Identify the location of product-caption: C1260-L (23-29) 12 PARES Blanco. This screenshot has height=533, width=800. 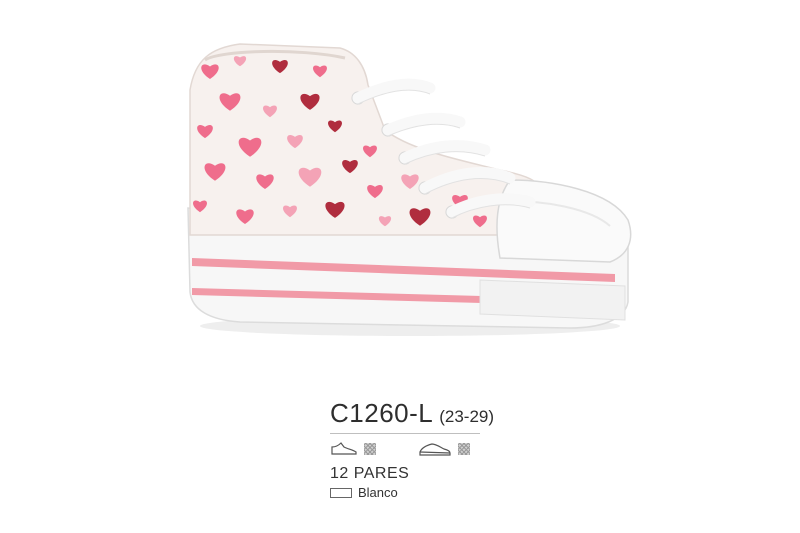
(440, 449).